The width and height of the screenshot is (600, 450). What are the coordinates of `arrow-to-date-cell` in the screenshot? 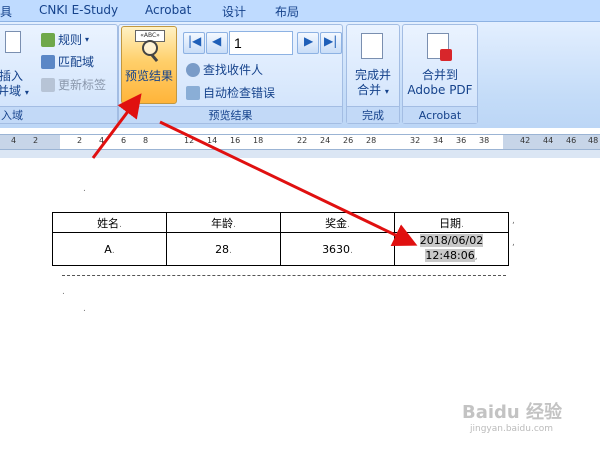 It's located at (288, 183).